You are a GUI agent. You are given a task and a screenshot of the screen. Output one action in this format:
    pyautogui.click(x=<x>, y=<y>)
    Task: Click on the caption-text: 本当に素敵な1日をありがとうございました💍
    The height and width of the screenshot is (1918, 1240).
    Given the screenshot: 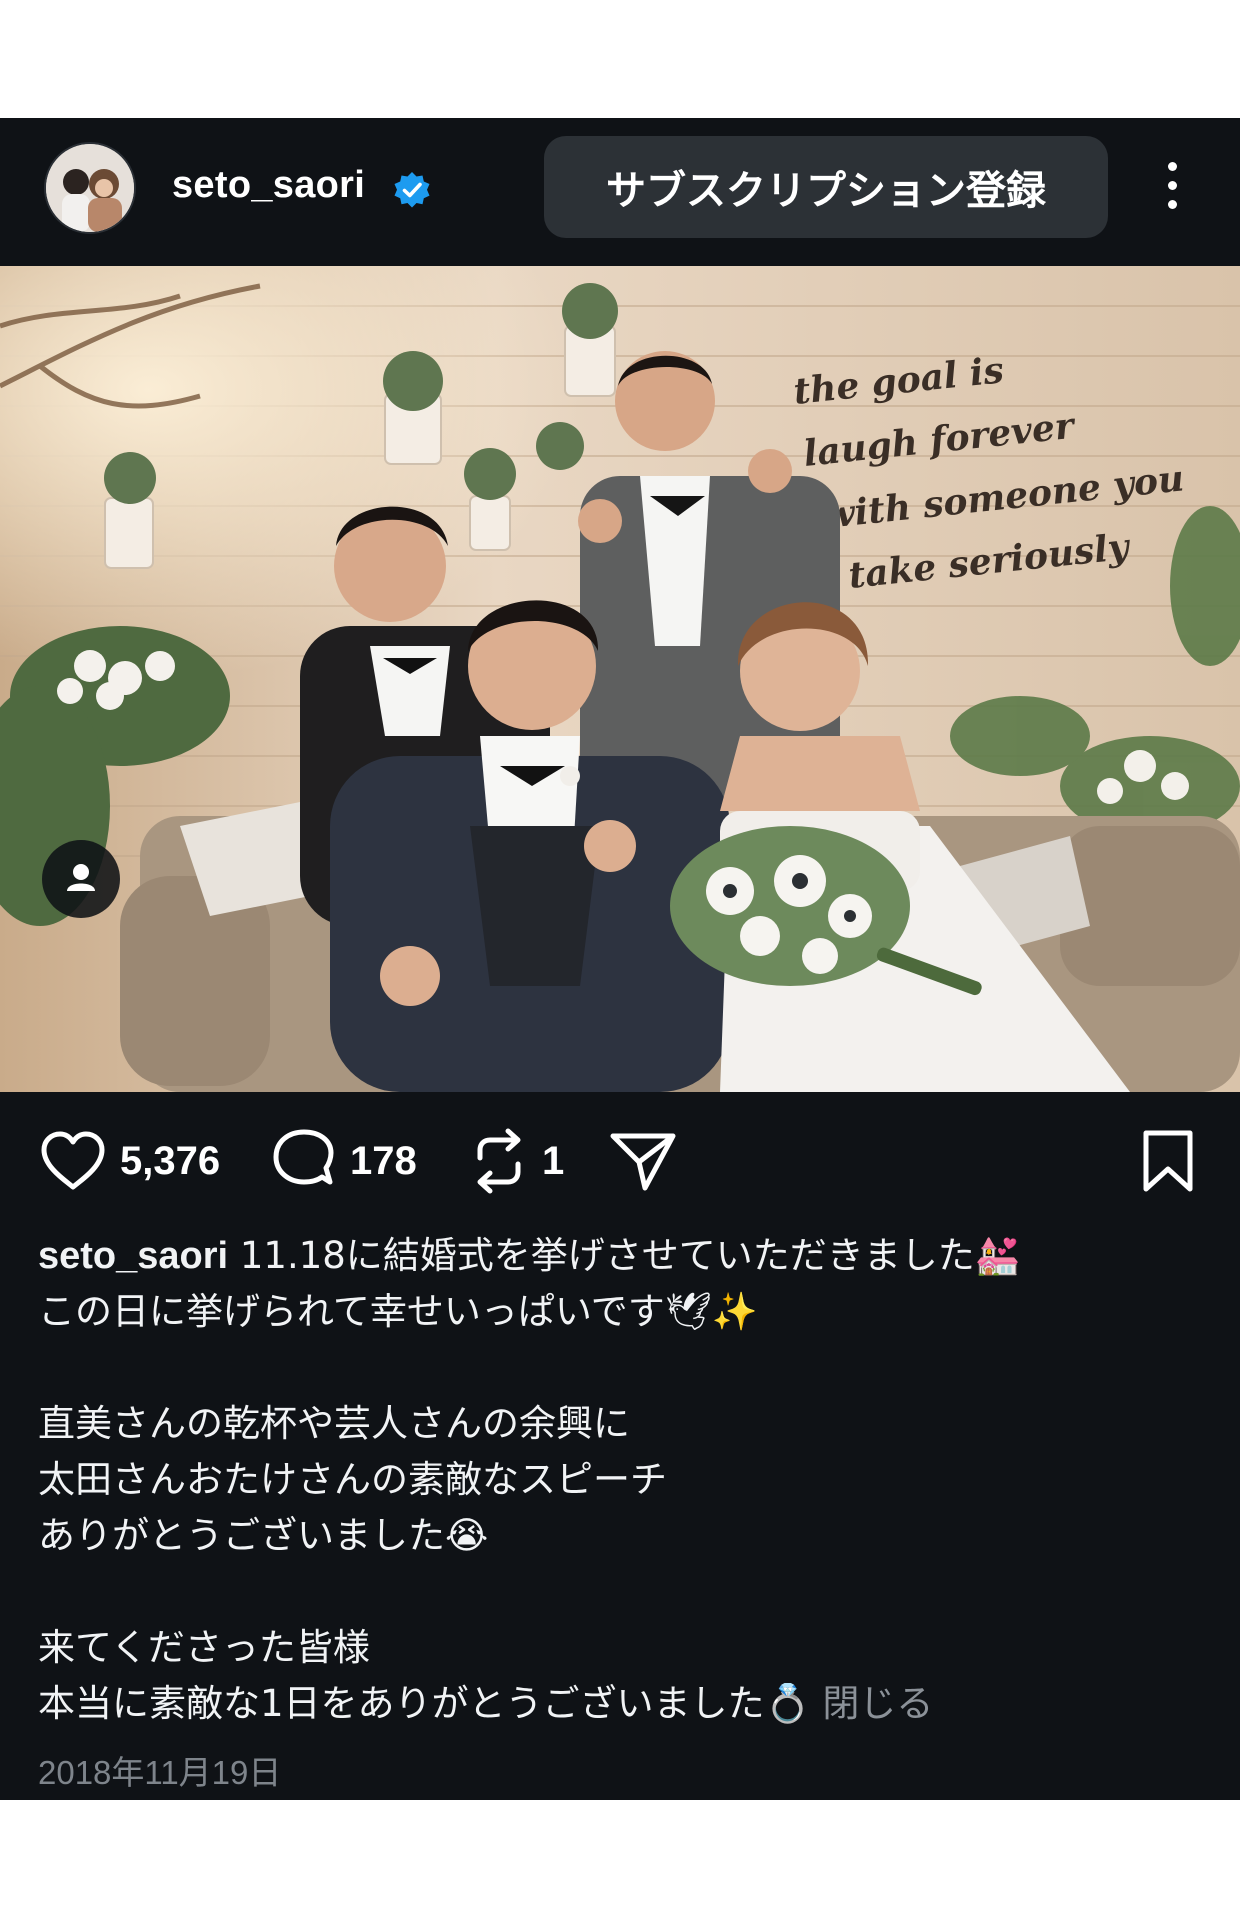 What is the action you would take?
    pyautogui.click(x=424, y=1703)
    